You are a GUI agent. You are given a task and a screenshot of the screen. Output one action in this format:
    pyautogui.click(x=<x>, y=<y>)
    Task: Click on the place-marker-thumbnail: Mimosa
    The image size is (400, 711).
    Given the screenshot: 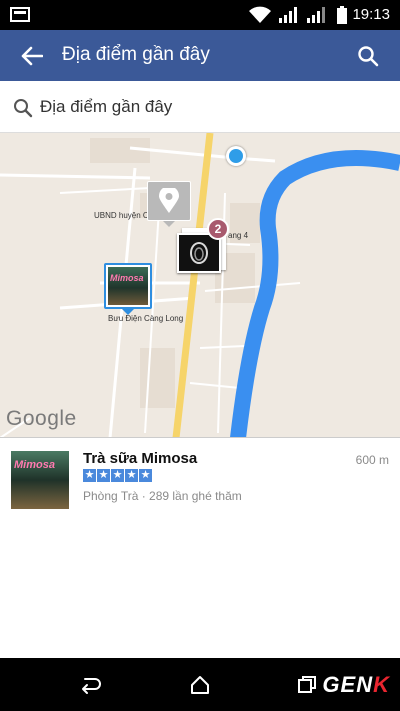 What is the action you would take?
    pyautogui.click(x=128, y=286)
    